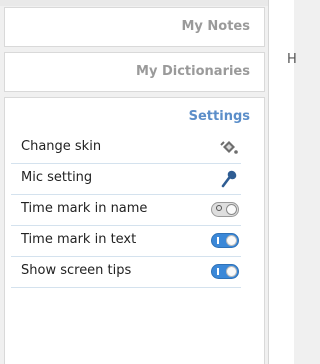  I want to click on mic-setting-label: Mic setting, so click(57, 177).